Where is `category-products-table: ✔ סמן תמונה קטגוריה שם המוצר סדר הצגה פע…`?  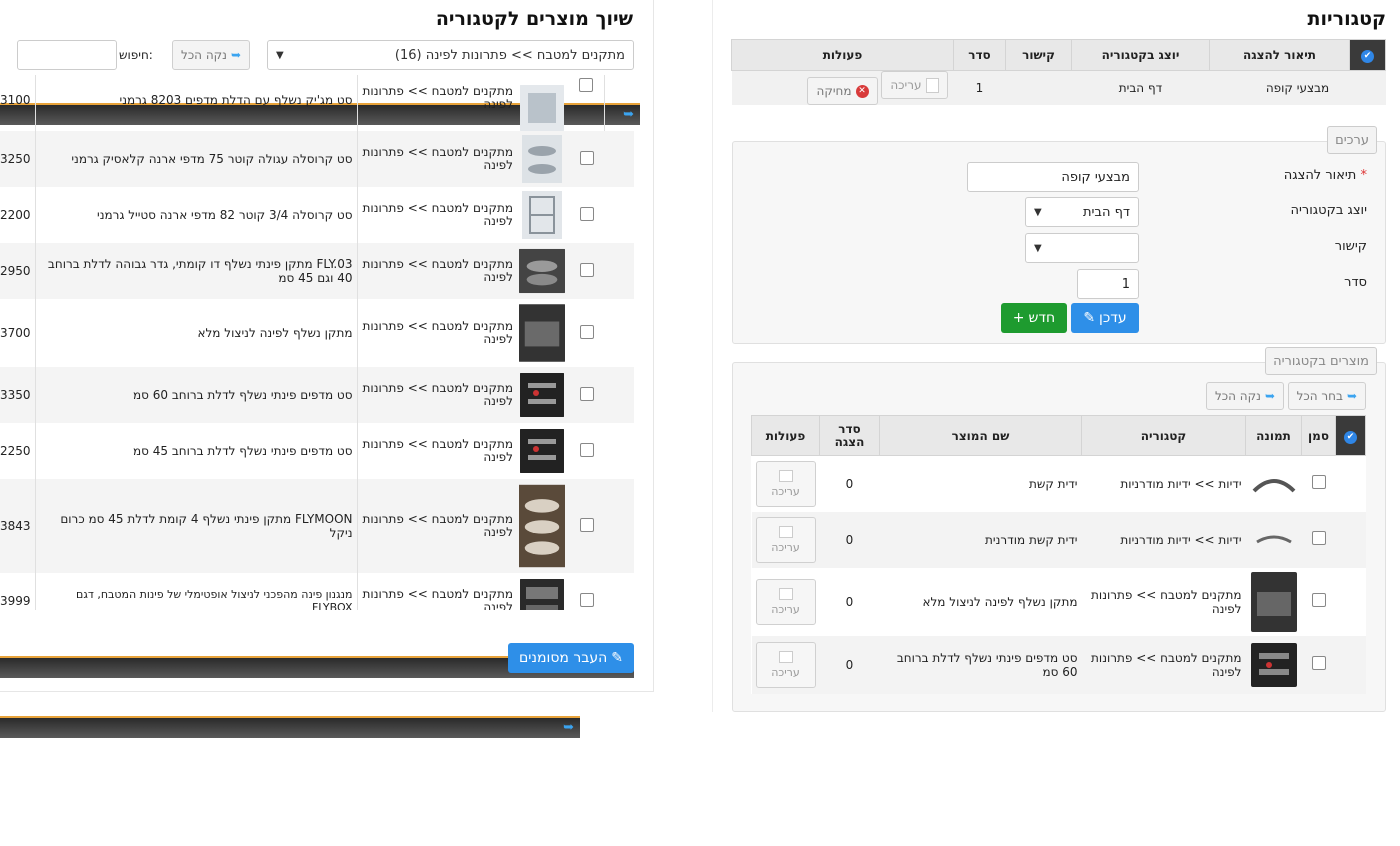
category-products-table: ✔ סמן תמונה קטגוריה שם המוצר סדר הצגה פע… is located at coordinates (1058, 554).